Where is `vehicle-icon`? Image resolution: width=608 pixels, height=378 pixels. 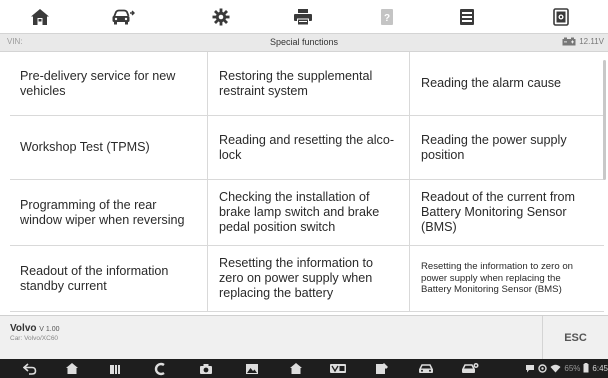 vehicle-icon is located at coordinates (426, 368).